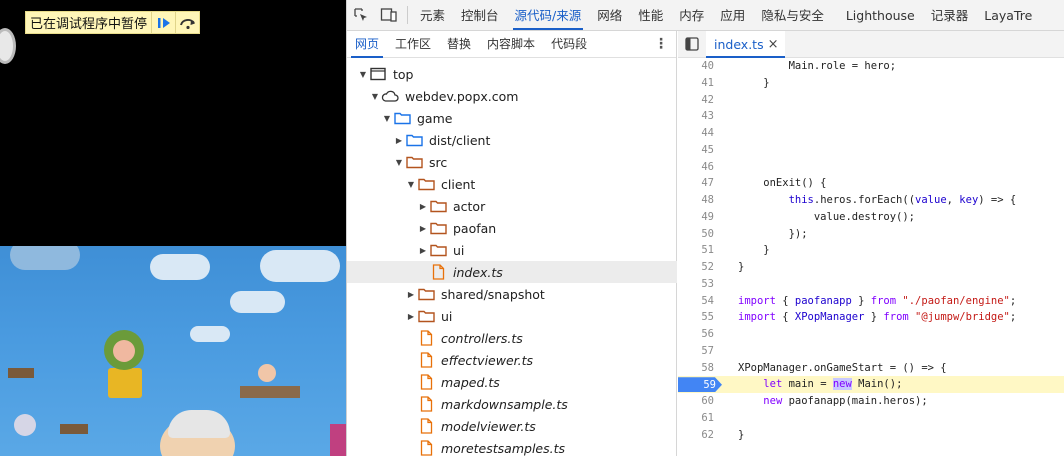 Image resolution: width=1064 pixels, height=456 pixels. Describe the element at coordinates (511, 44) in the screenshot. I see `nav-tab-content-scripts: 内容脚本` at that location.